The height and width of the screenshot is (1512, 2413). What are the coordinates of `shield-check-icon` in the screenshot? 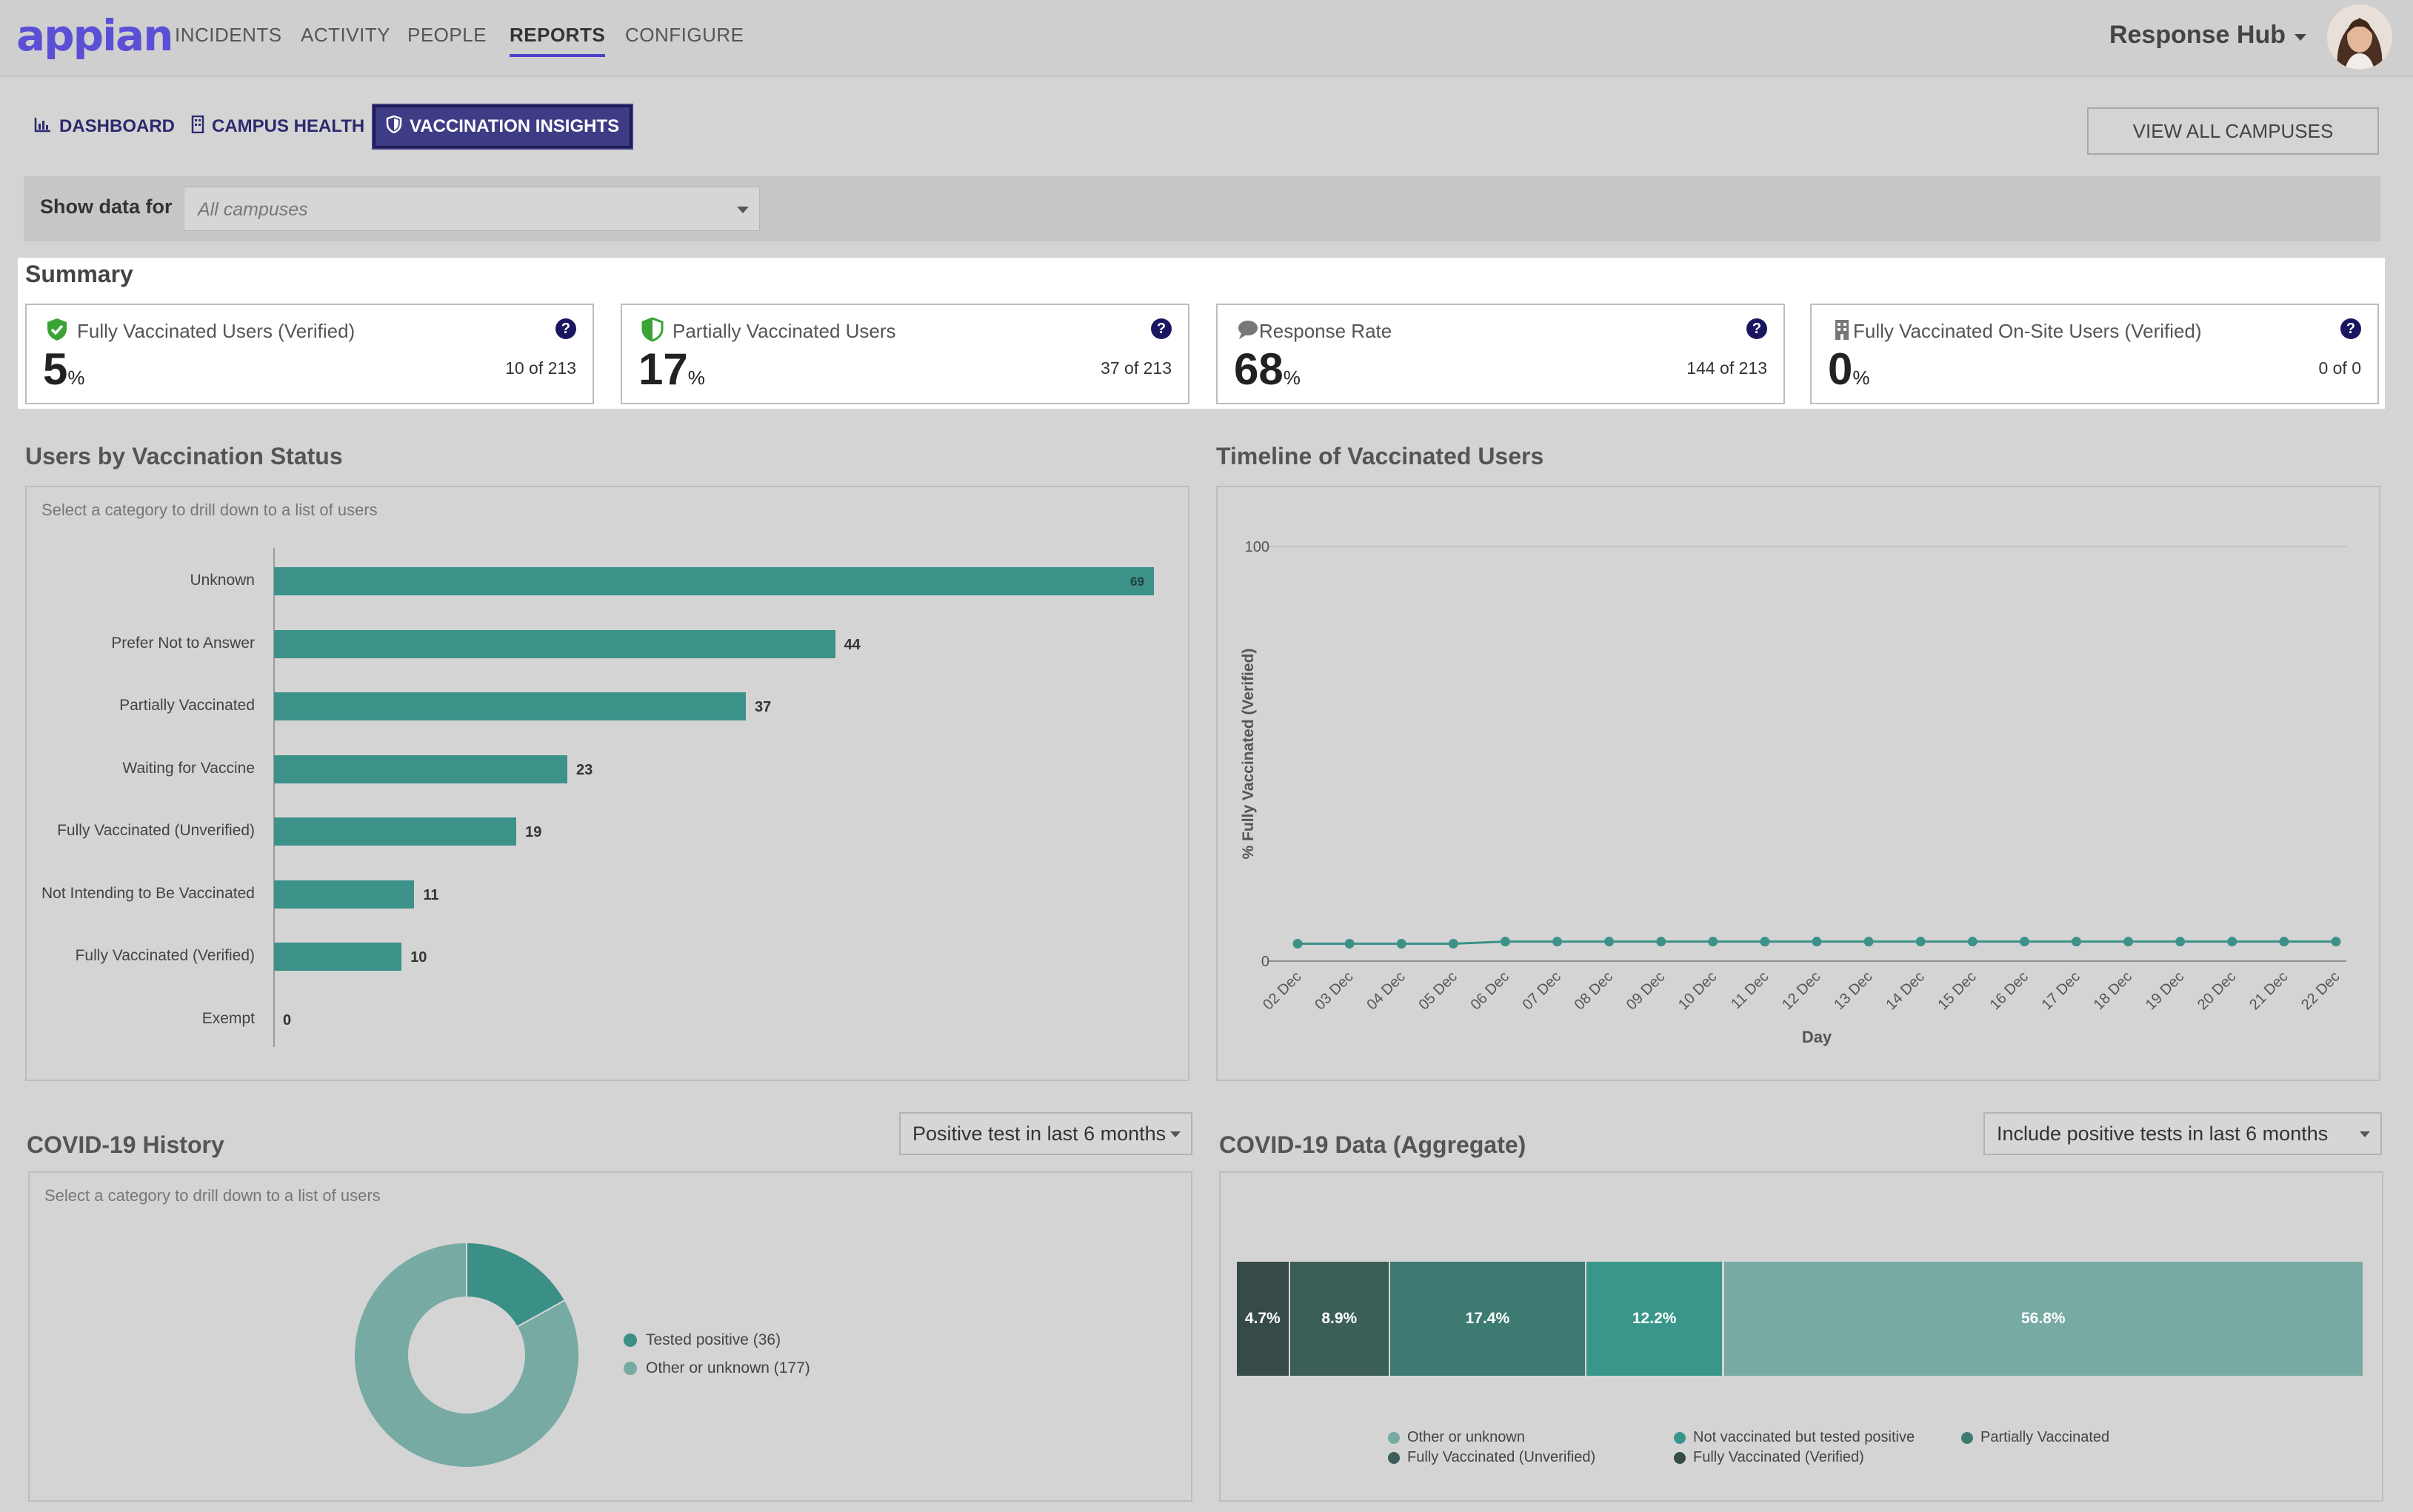 It's located at (57, 329).